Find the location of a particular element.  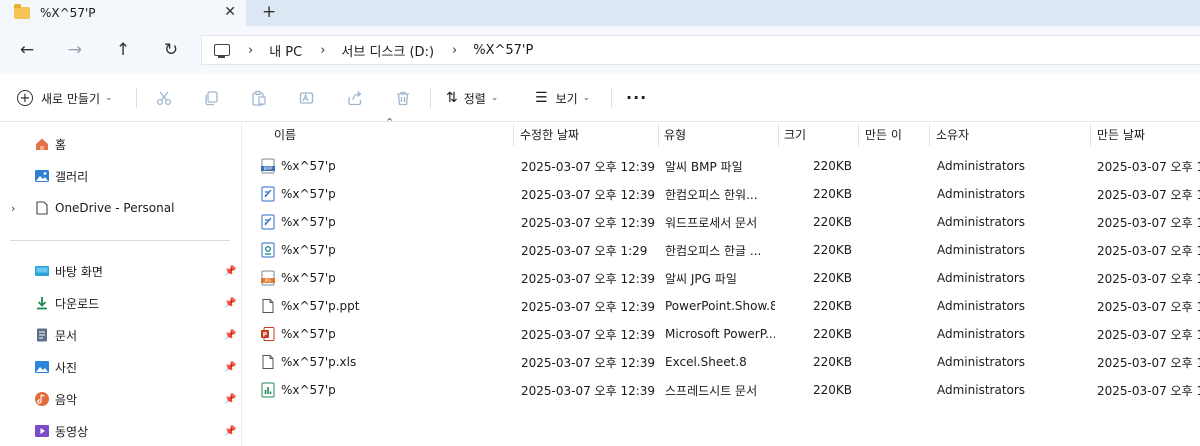

file-modified: 2025-03-07 오후 1:29 is located at coordinates (584, 250).